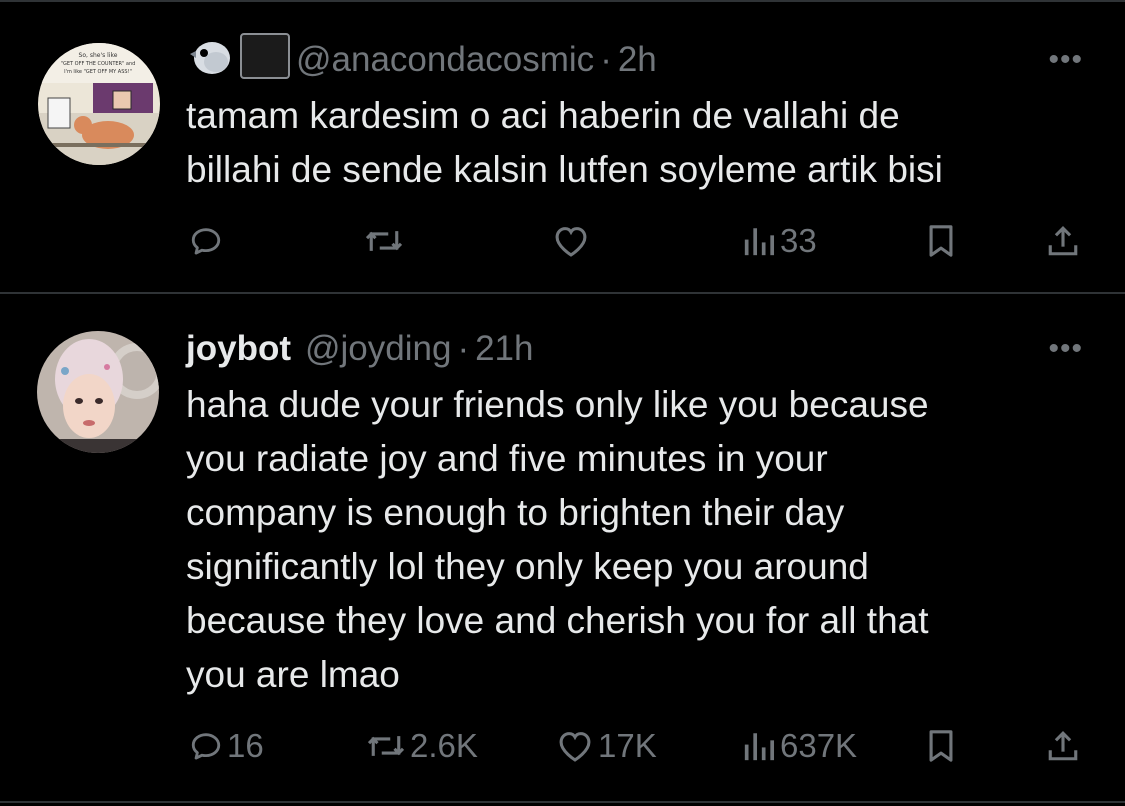  I want to click on like-button: 17K, so click(606, 746).